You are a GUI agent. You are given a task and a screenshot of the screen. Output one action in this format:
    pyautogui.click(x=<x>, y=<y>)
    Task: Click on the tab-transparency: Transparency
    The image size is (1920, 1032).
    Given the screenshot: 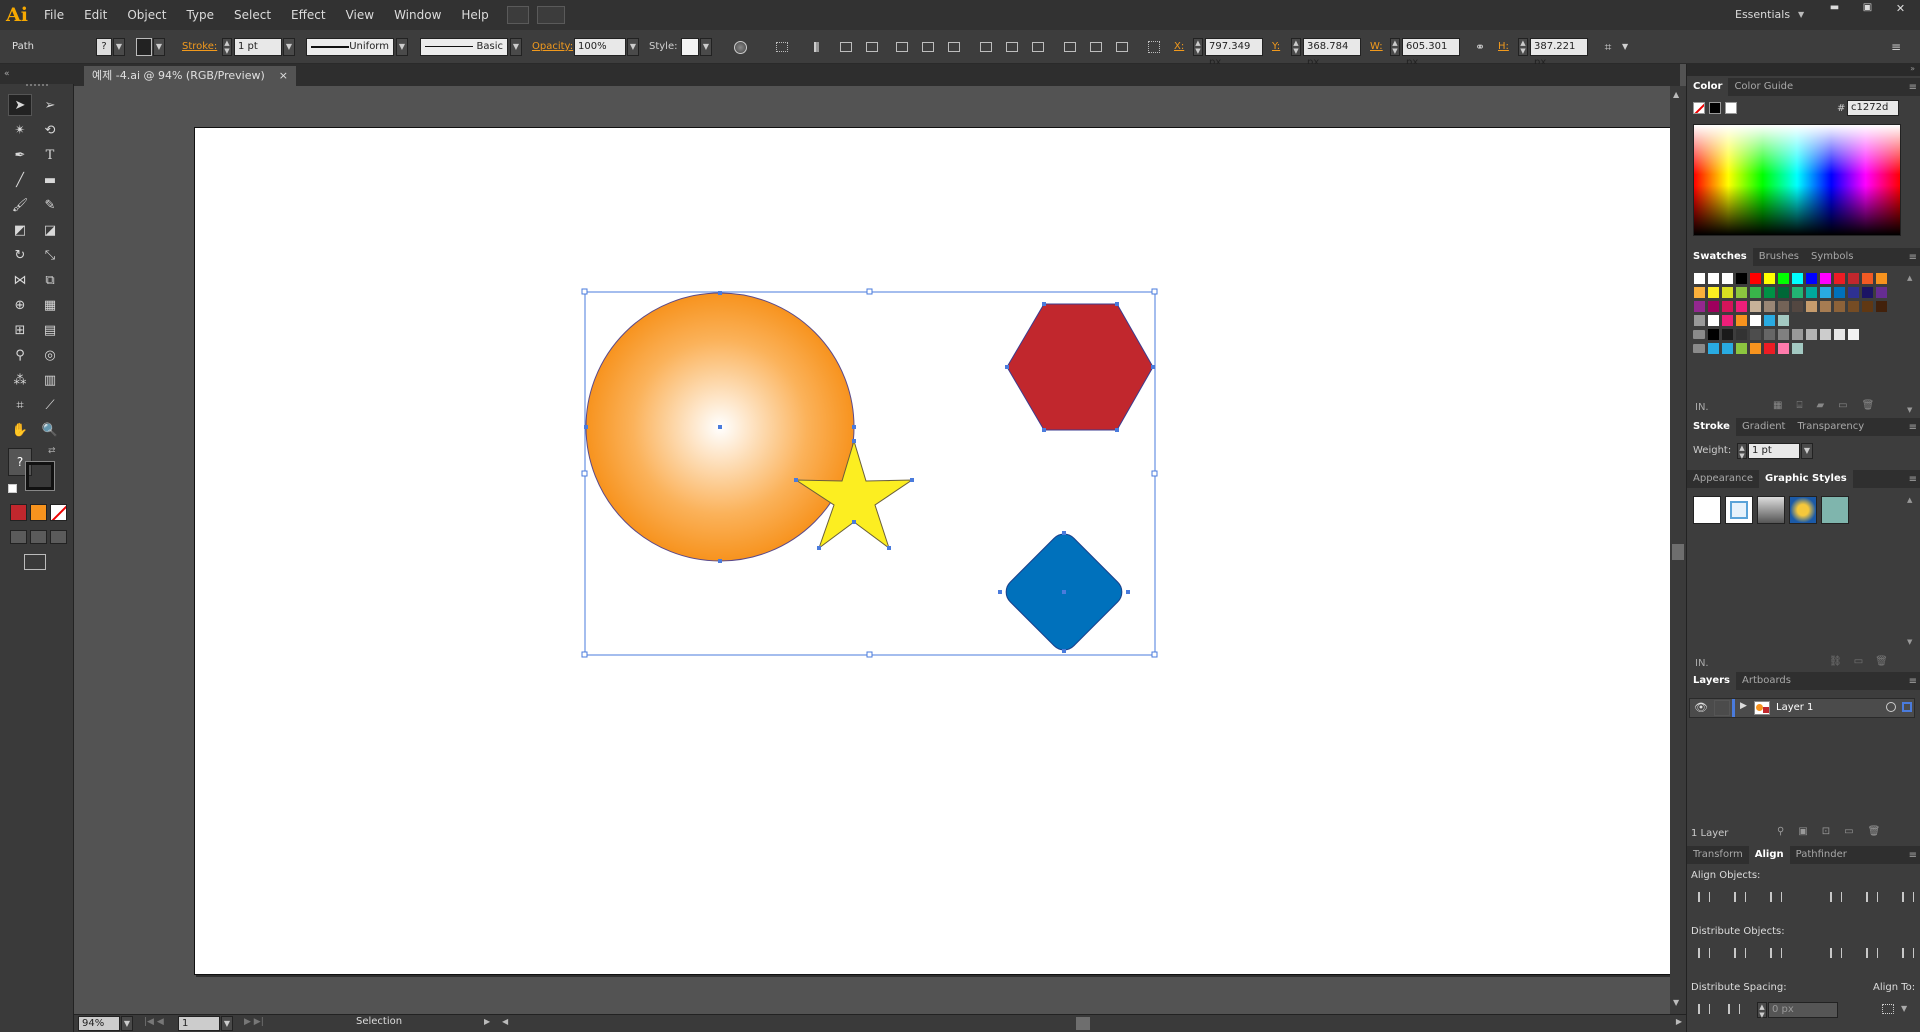 What is the action you would take?
    pyautogui.click(x=1830, y=427)
    